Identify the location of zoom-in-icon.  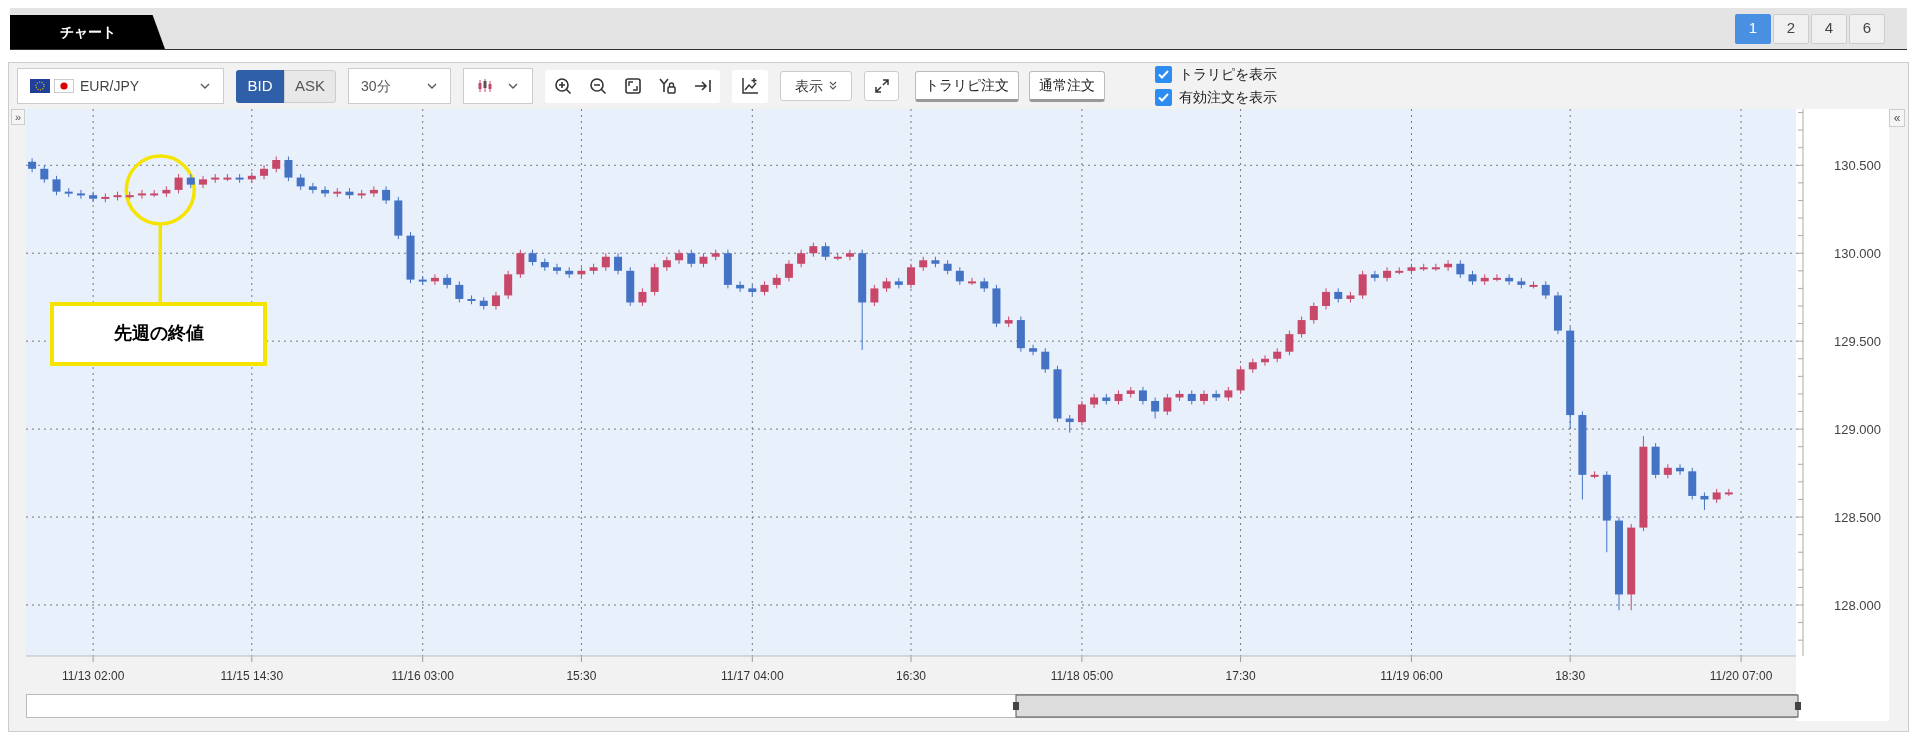
(562, 86).